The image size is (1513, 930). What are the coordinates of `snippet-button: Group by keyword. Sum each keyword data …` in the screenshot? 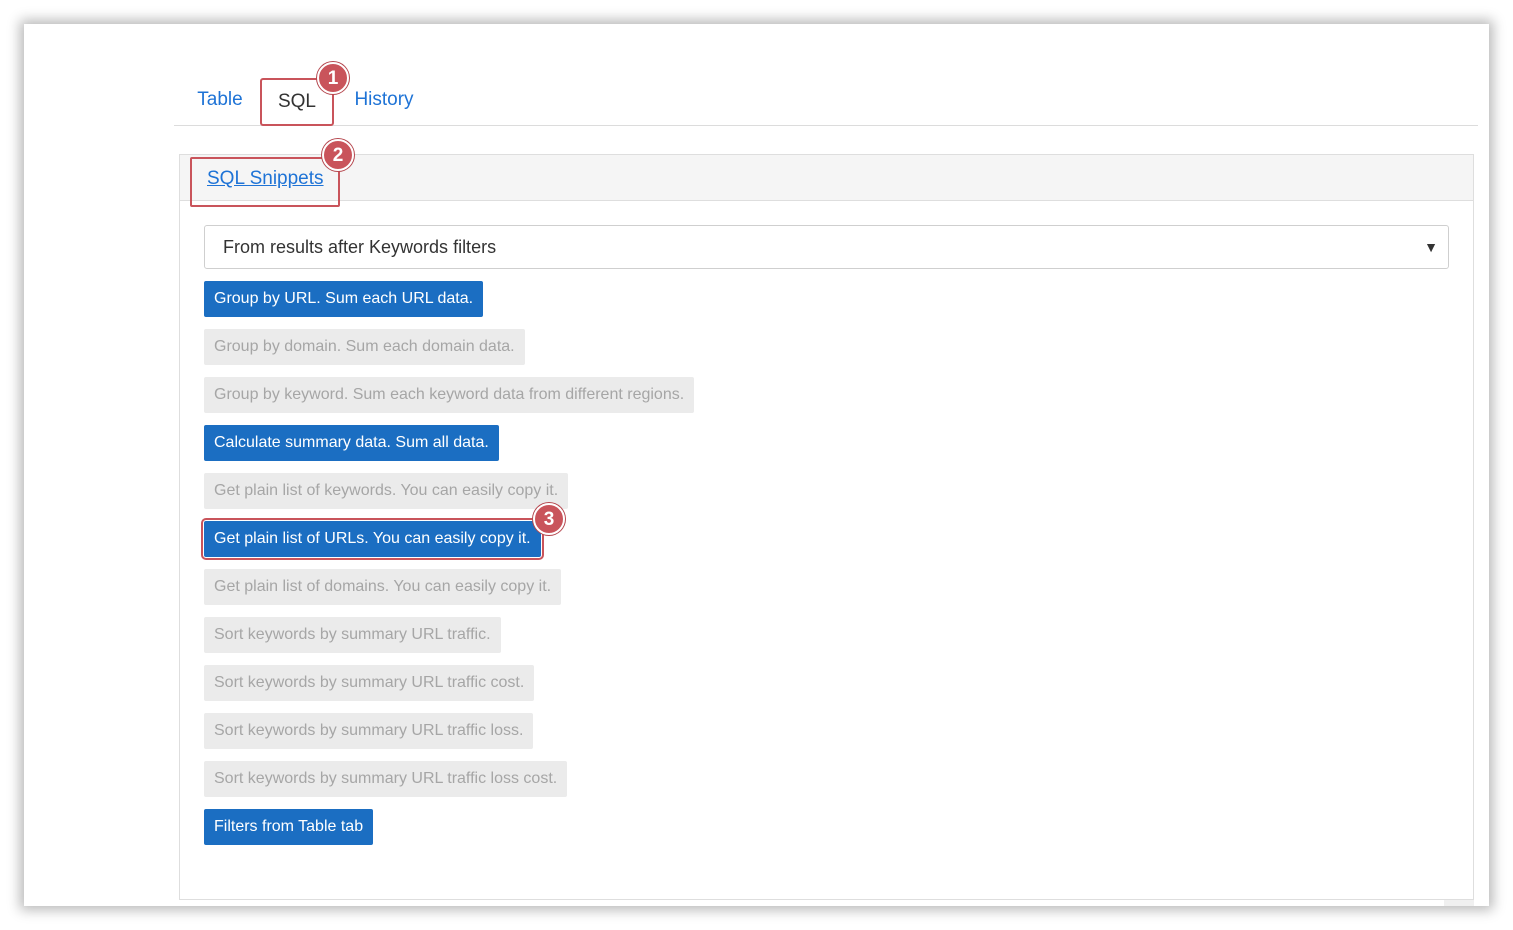 It's located at (449, 395).